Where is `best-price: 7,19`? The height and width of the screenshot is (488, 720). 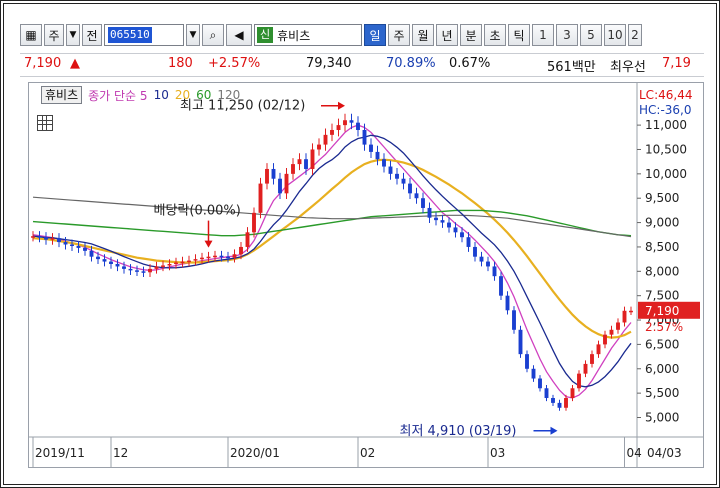 best-price: 7,19 is located at coordinates (676, 63).